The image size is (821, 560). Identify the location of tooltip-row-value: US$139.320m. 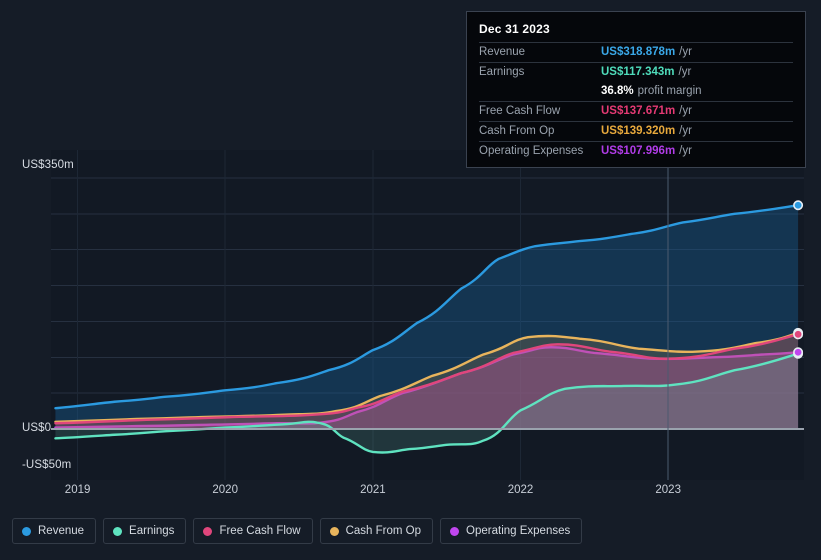
(638, 131).